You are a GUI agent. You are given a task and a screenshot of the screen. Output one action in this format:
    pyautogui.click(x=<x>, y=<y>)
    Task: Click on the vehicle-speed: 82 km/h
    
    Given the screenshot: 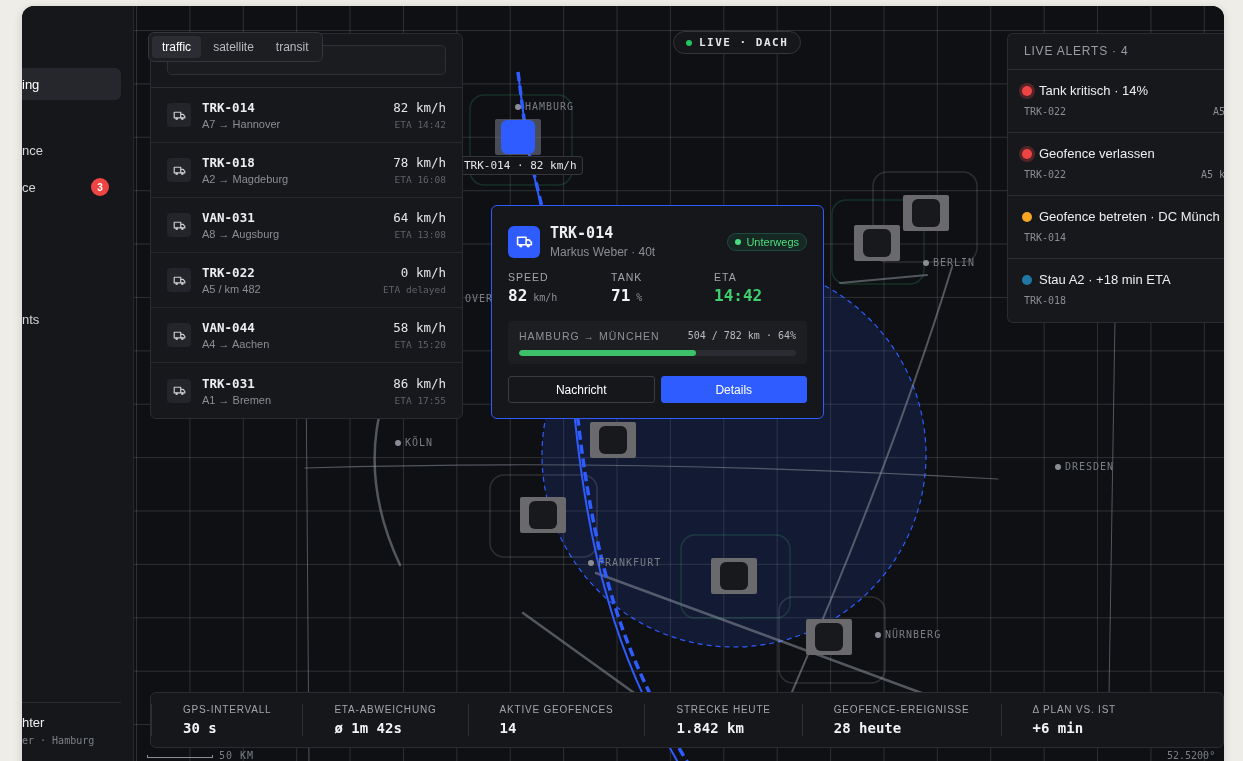 What is the action you would take?
    pyautogui.click(x=419, y=107)
    